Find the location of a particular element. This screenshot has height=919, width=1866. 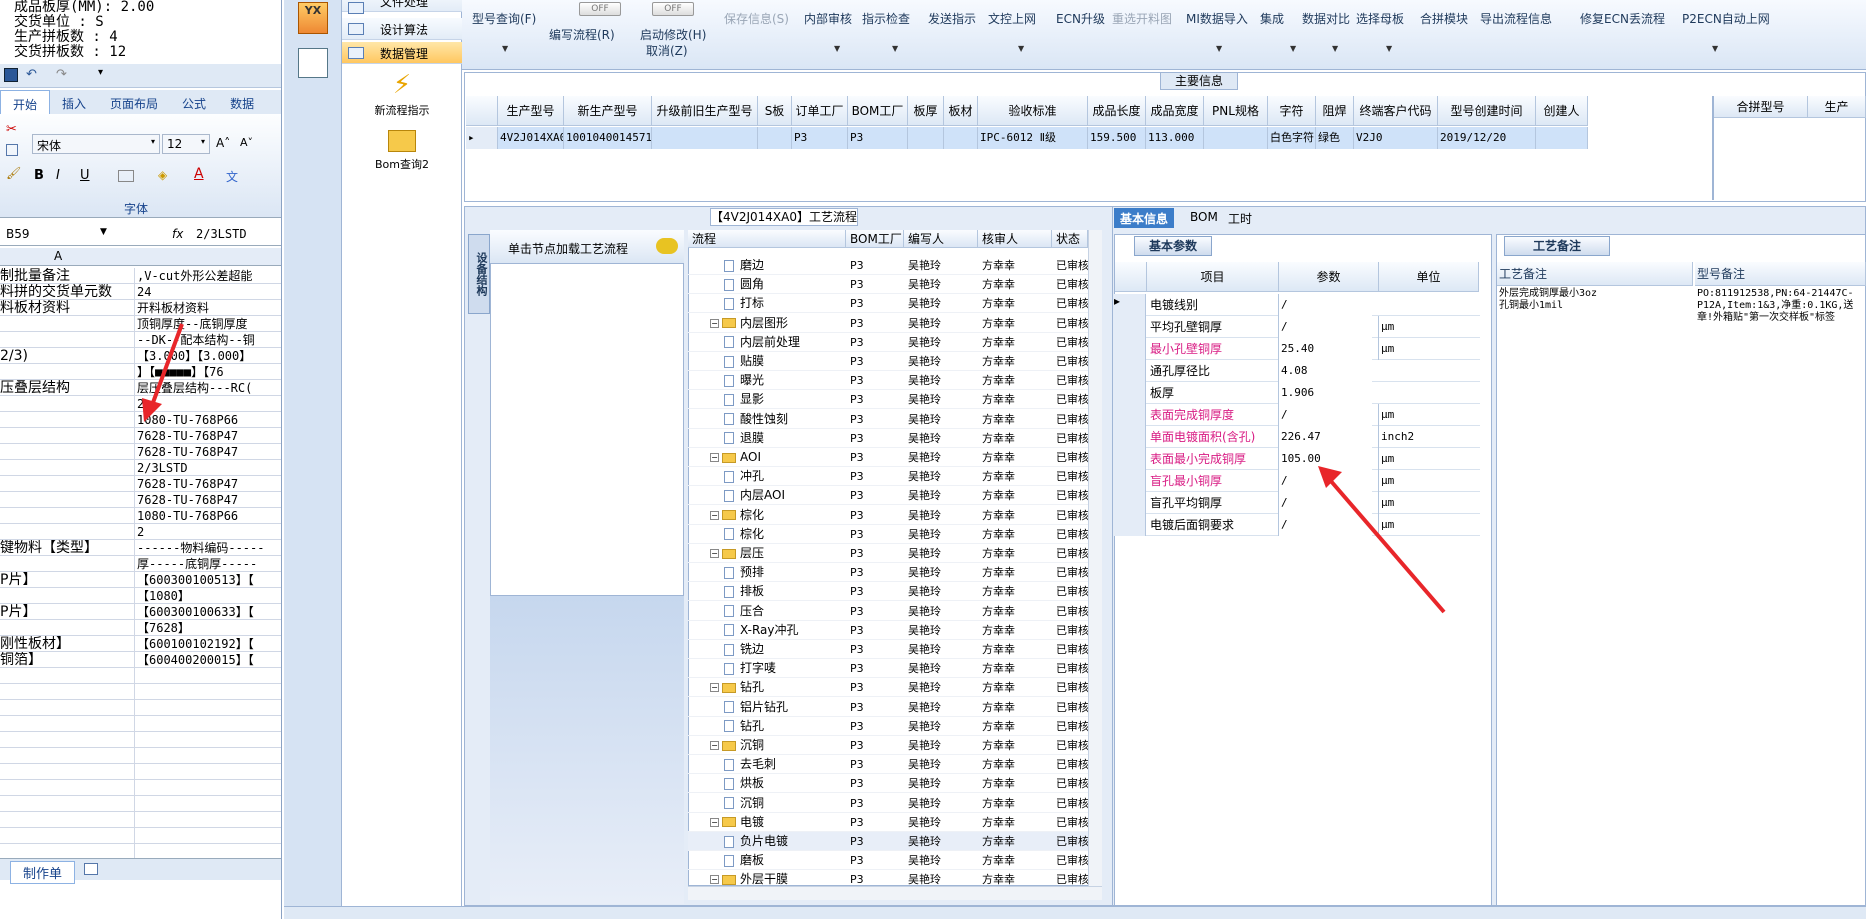

cell-a: 制批量备注 is located at coordinates (66, 275).